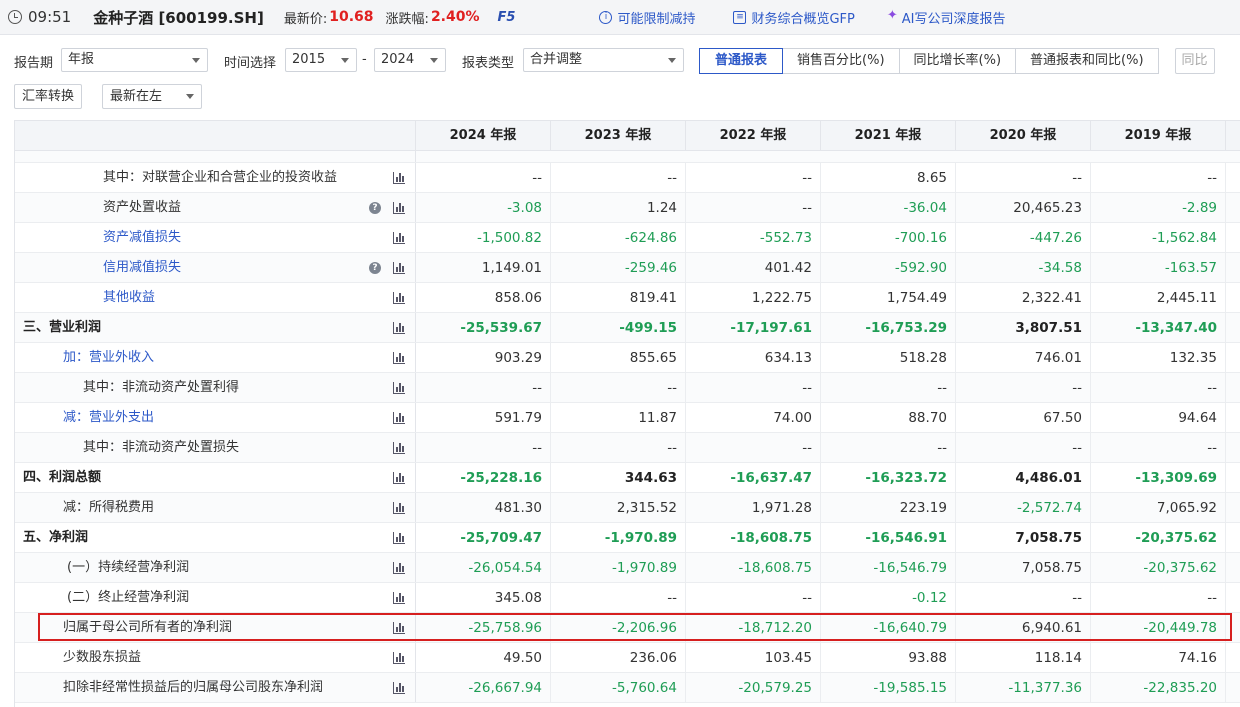 The height and width of the screenshot is (707, 1240). Describe the element at coordinates (48, 96) in the screenshot. I see `fx-convert-button: 汇率转换` at that location.